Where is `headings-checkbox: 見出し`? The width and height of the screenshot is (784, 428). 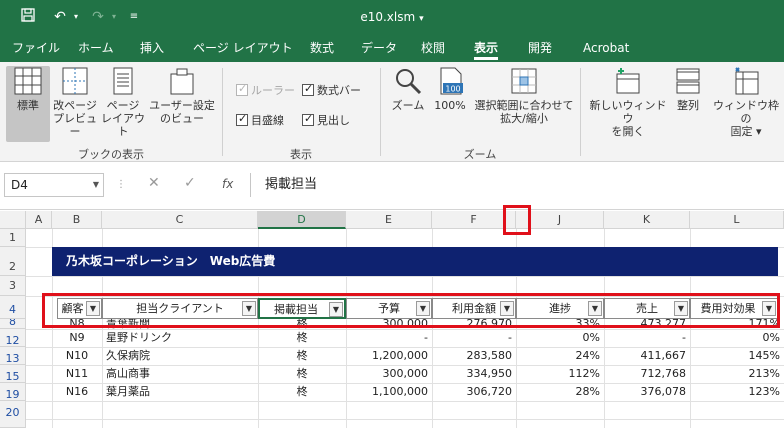
headings-checkbox: 見出し is located at coordinates (326, 120).